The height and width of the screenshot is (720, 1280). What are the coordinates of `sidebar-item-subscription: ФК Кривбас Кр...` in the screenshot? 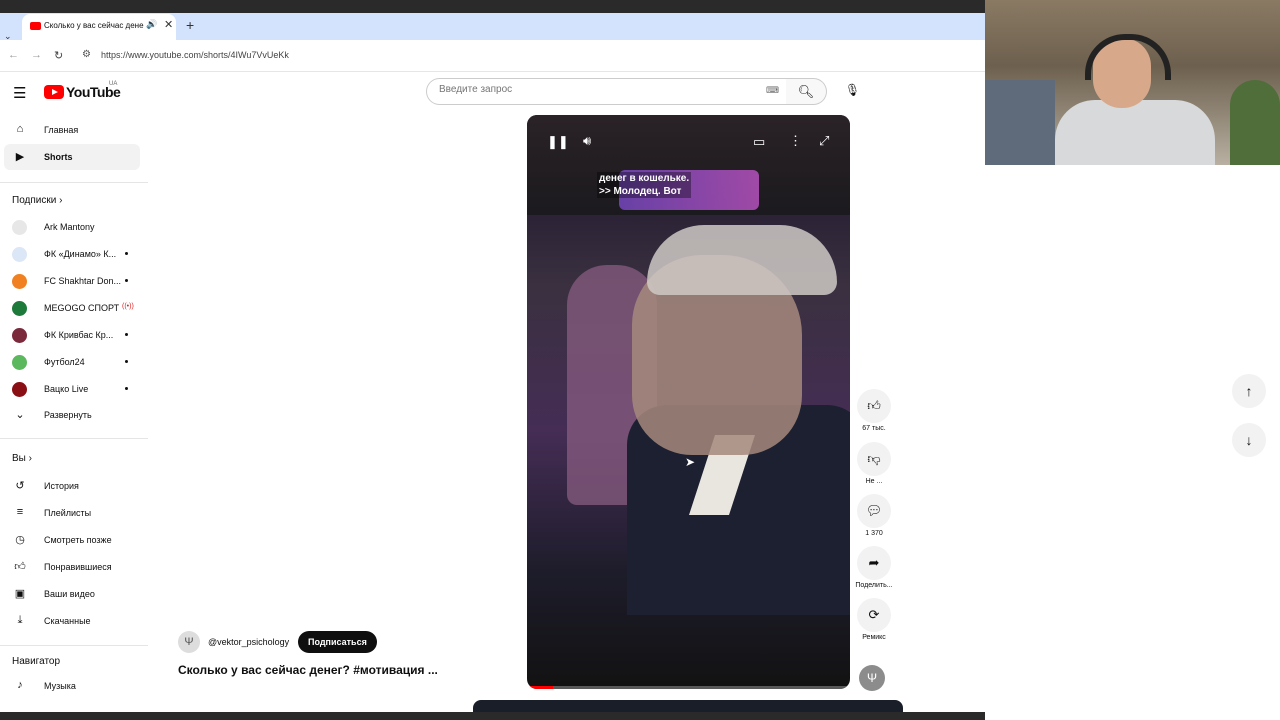 It's located at (70, 335).